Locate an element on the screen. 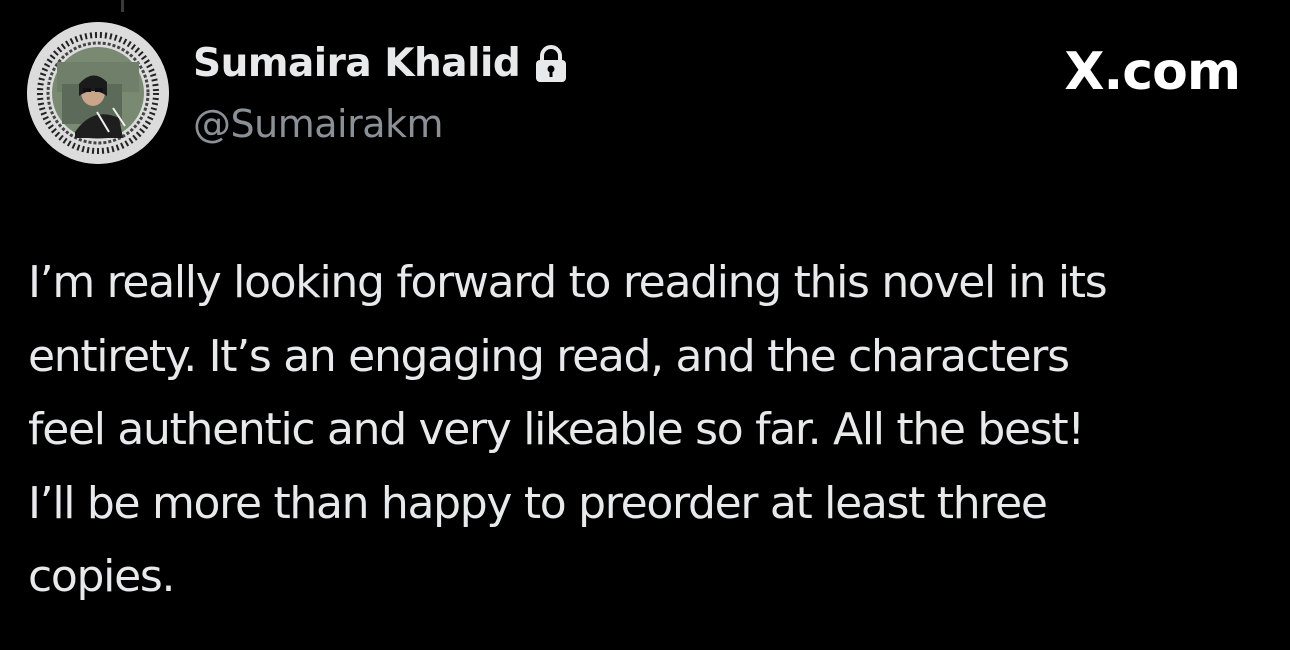  avatar is located at coordinates (98, 93).